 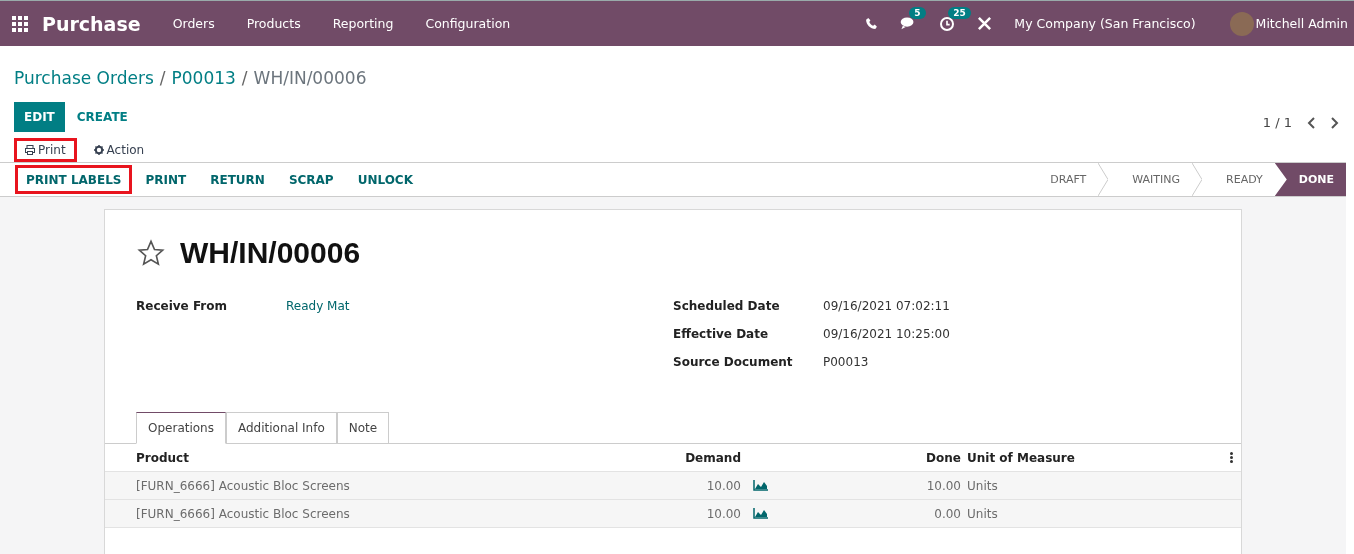 What do you see at coordinates (311, 179) in the screenshot?
I see `header-button: SCRAP` at bounding box center [311, 179].